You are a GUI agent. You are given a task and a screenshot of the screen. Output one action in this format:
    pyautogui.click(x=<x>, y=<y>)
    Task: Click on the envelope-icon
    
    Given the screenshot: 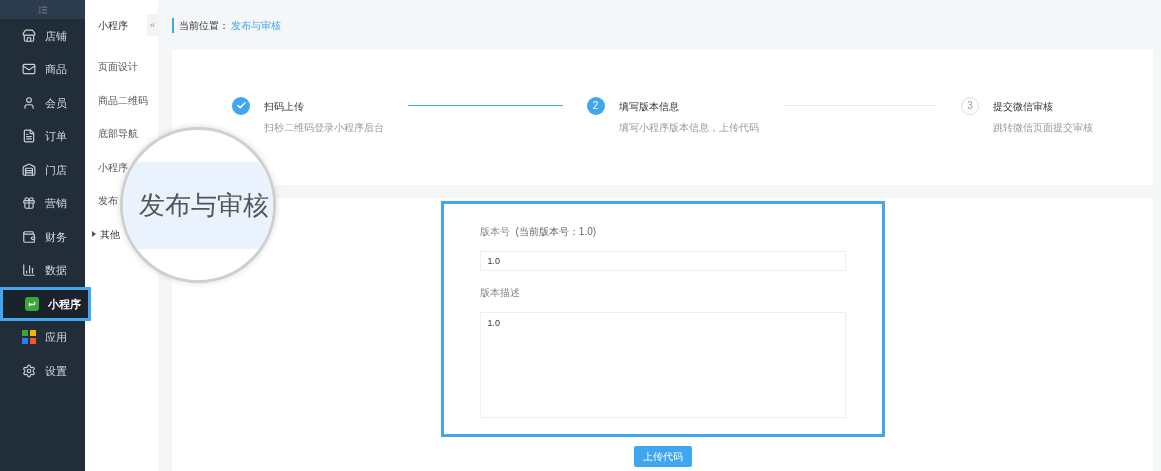 What is the action you would take?
    pyautogui.click(x=29, y=69)
    